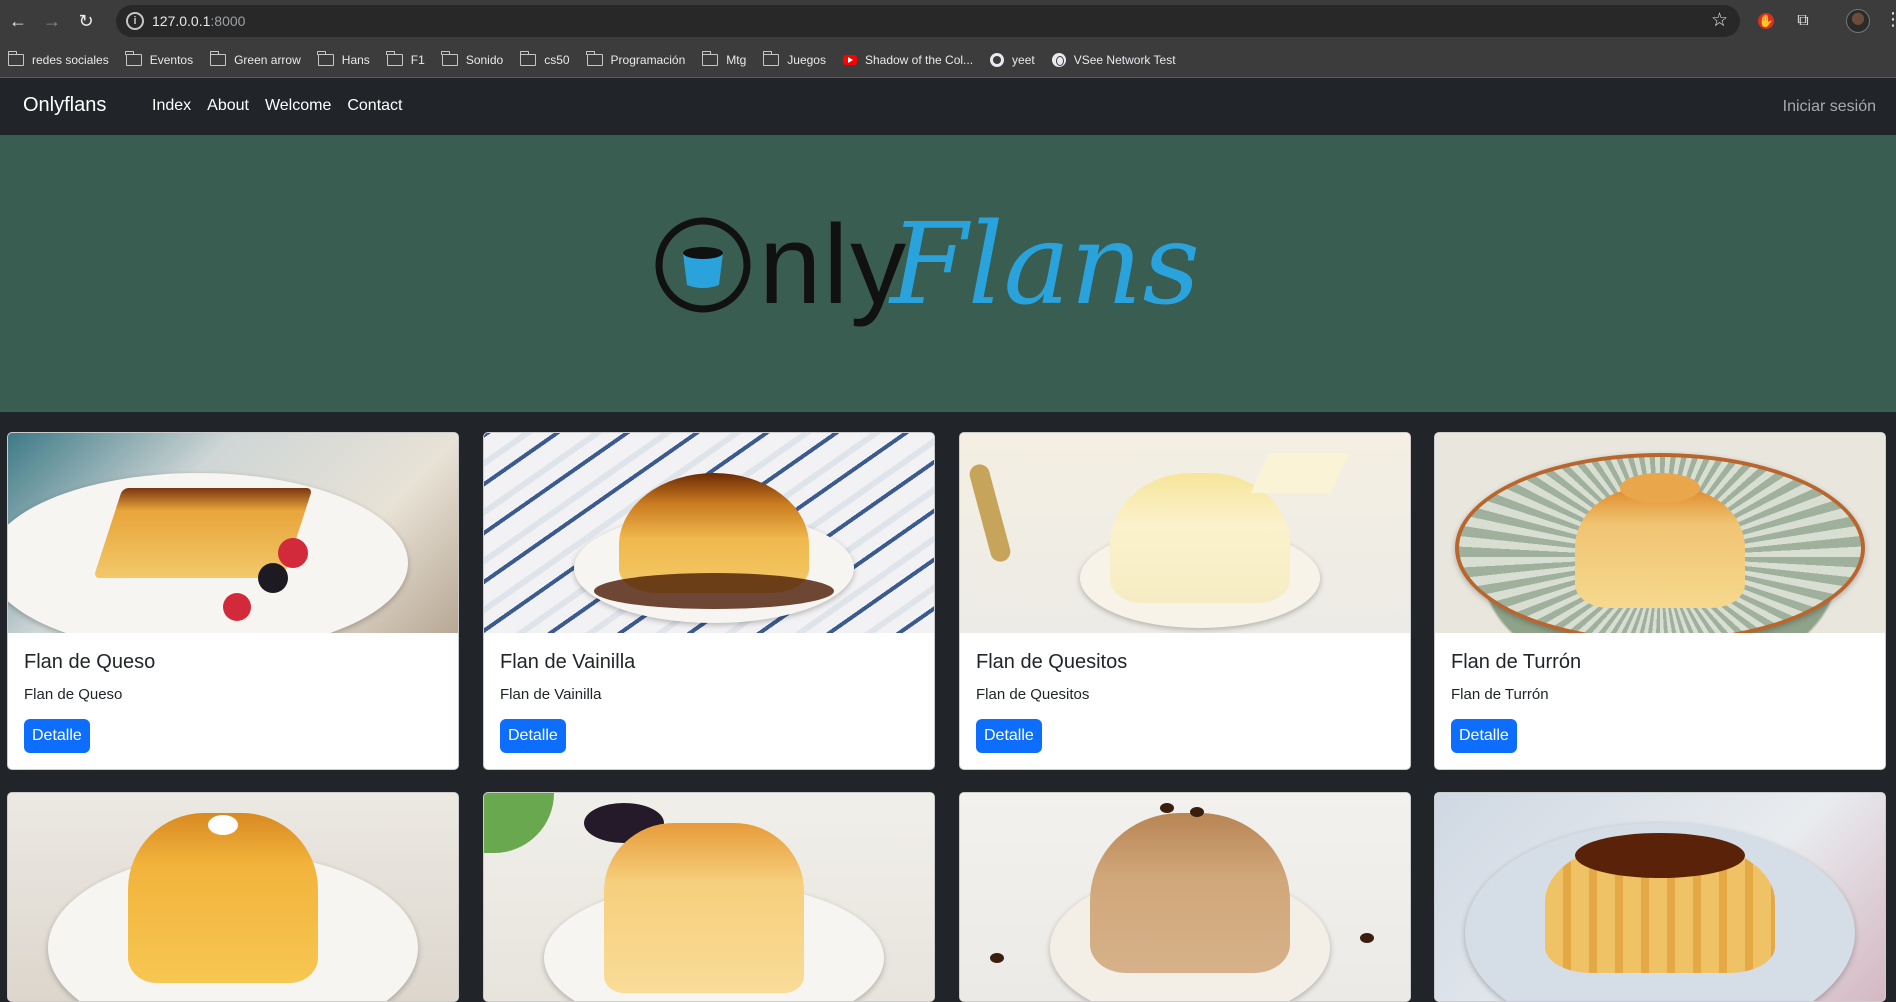  Describe the element at coordinates (1516, 662) in the screenshot. I see `card-title: Flan de Turrón` at that location.